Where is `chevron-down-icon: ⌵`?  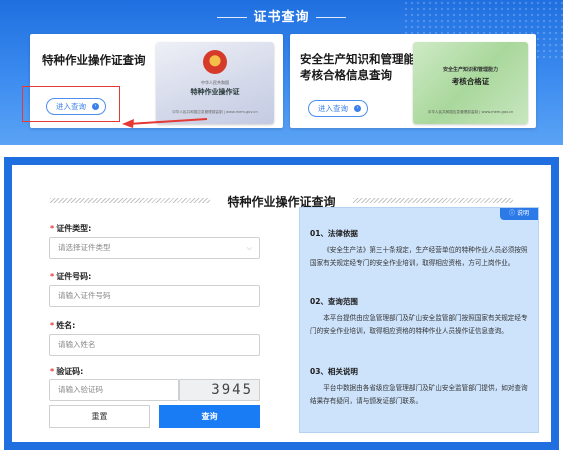
chevron-down-icon: ⌵ is located at coordinates (249, 248).